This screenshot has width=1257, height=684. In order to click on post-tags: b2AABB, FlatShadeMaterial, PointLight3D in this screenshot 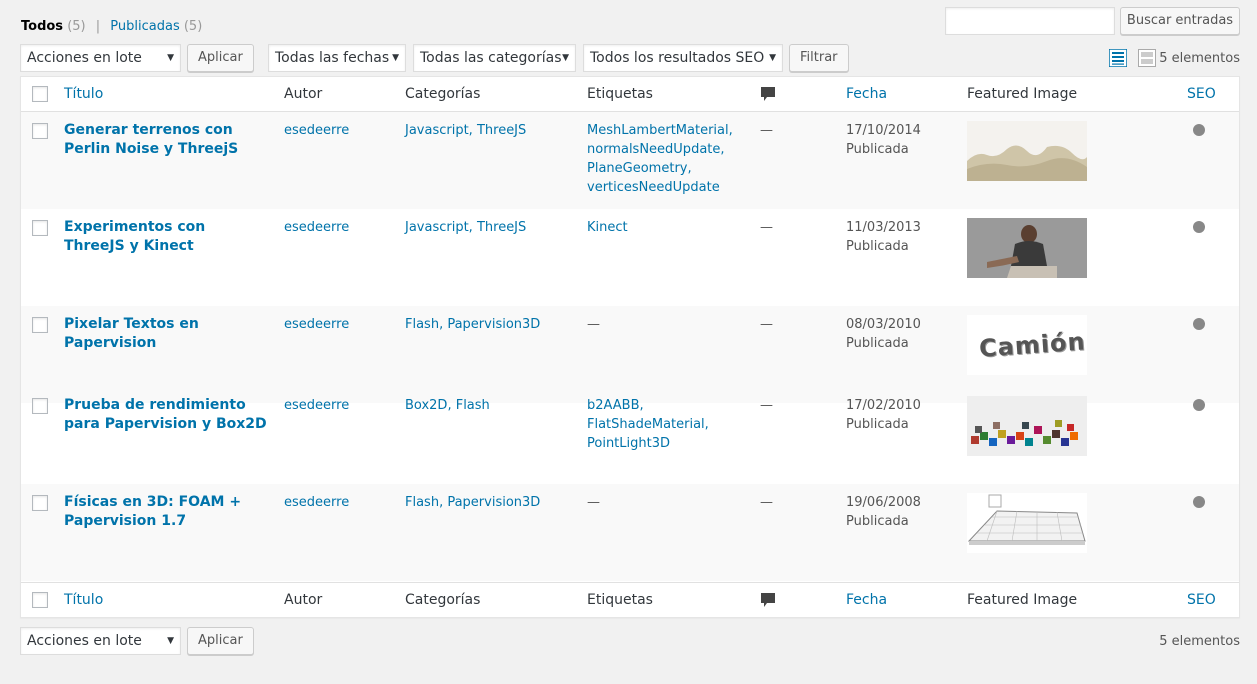, I will do `click(648, 424)`.